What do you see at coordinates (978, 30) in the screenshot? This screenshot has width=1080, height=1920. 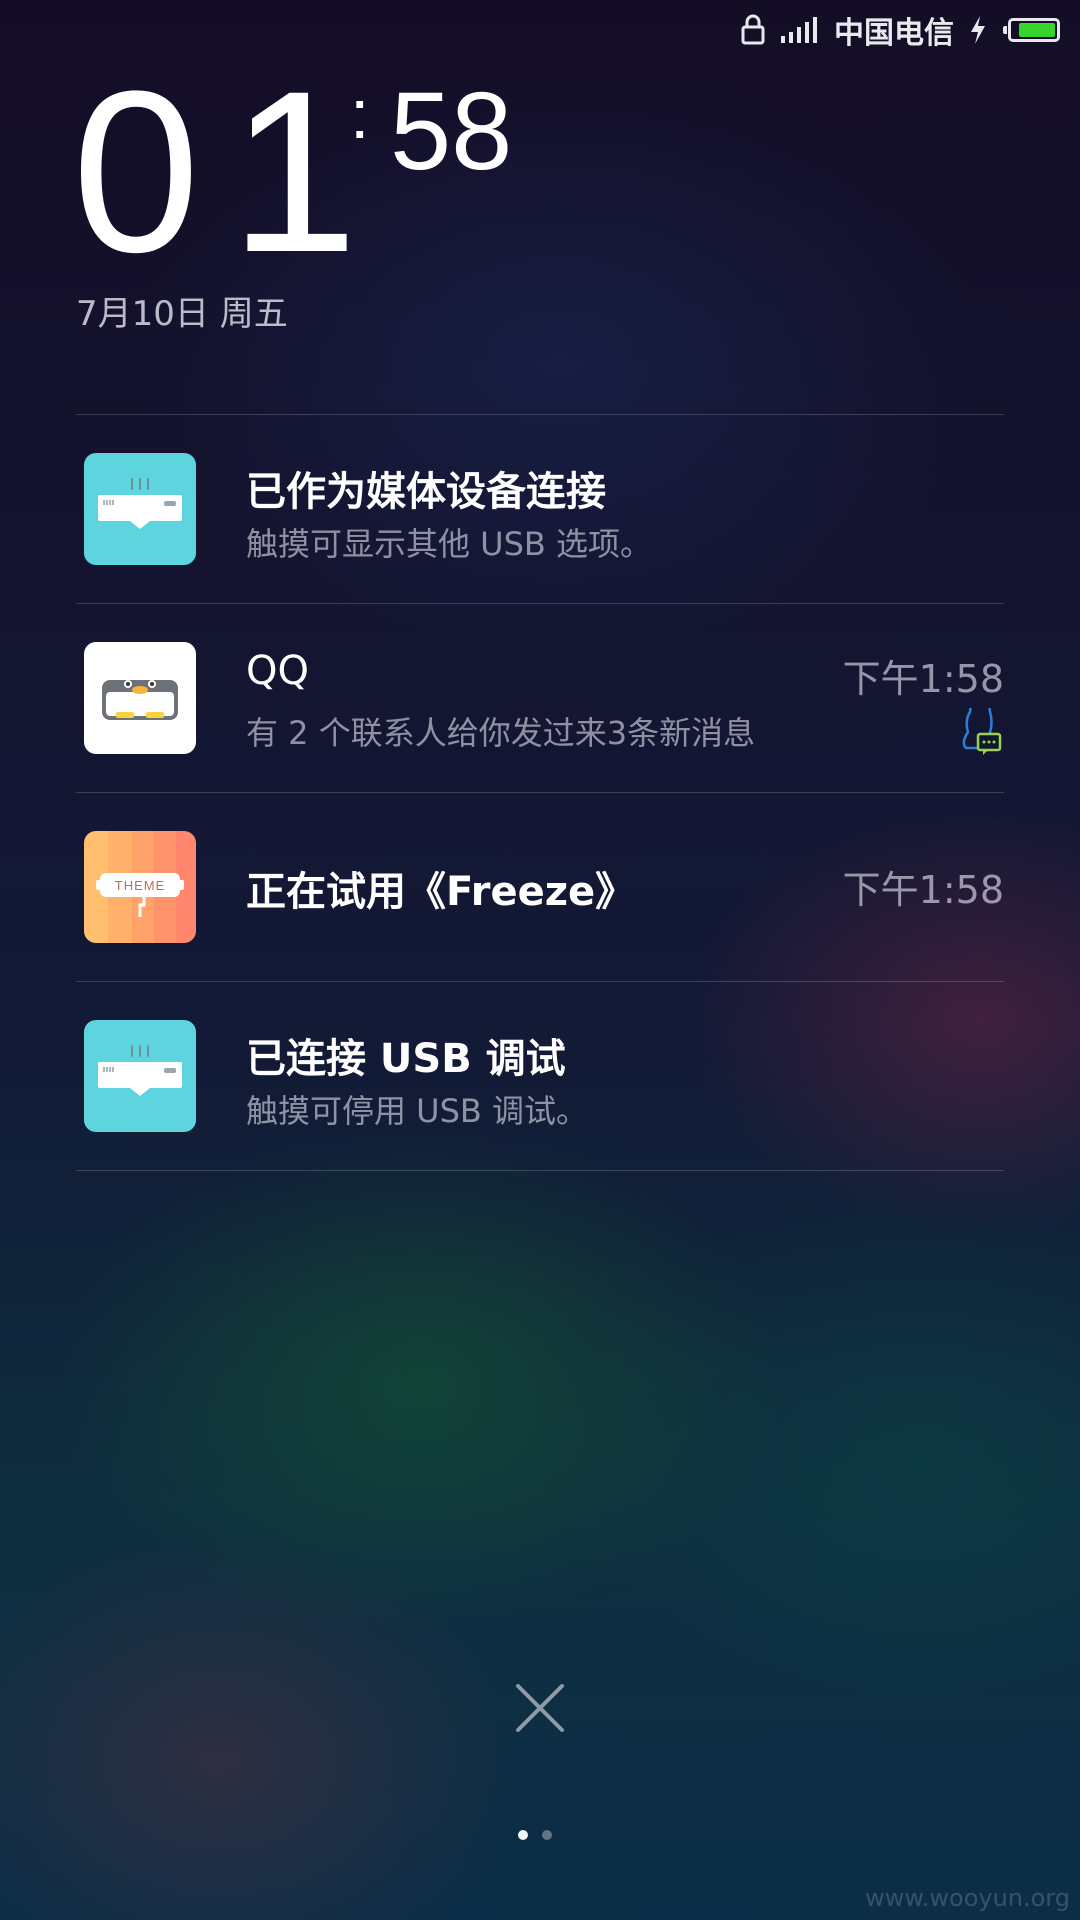 I see `charging-icon` at bounding box center [978, 30].